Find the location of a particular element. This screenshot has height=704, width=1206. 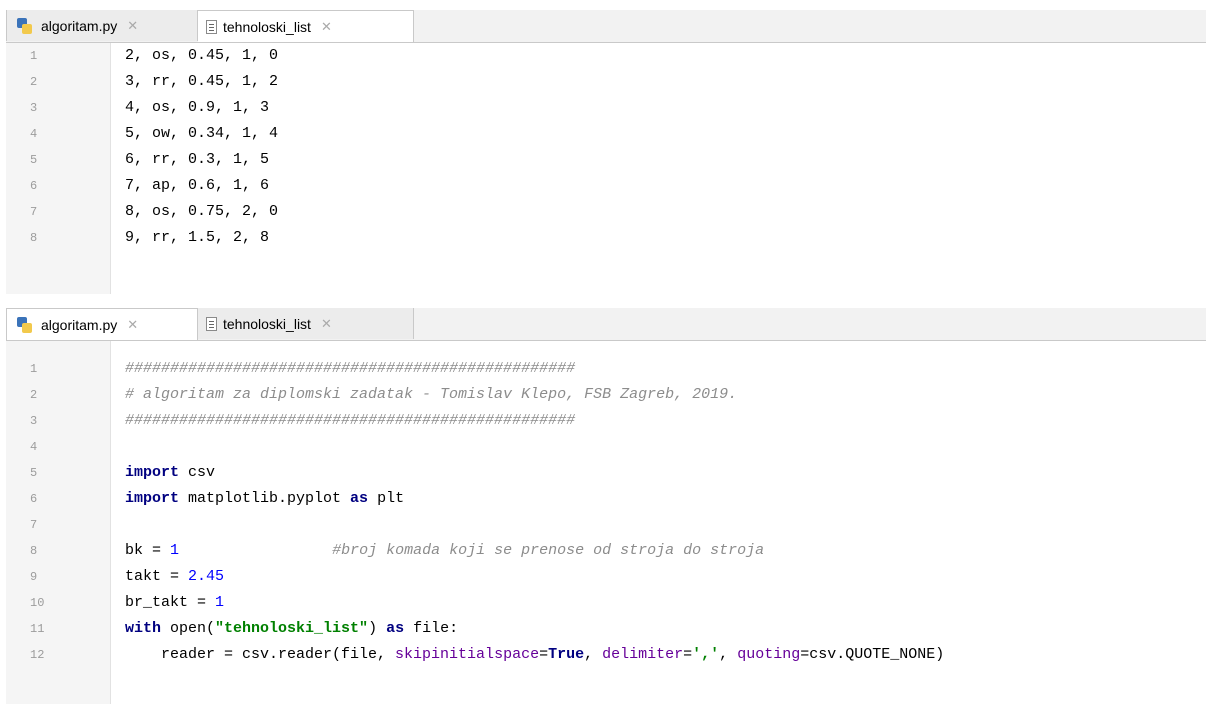

code-token: ',' is located at coordinates (706, 654).